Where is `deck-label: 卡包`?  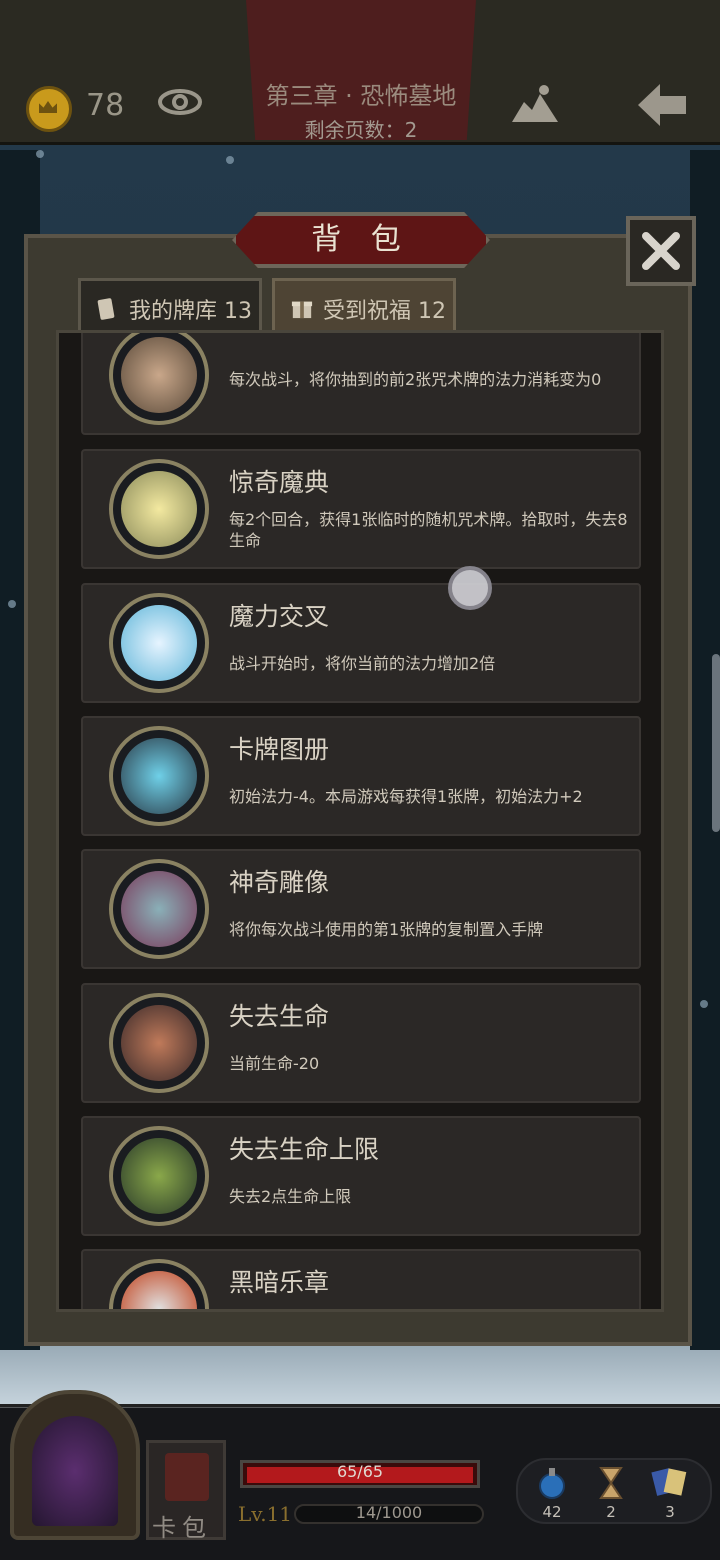
deck-label: 卡包 is located at coordinates (182, 1528).